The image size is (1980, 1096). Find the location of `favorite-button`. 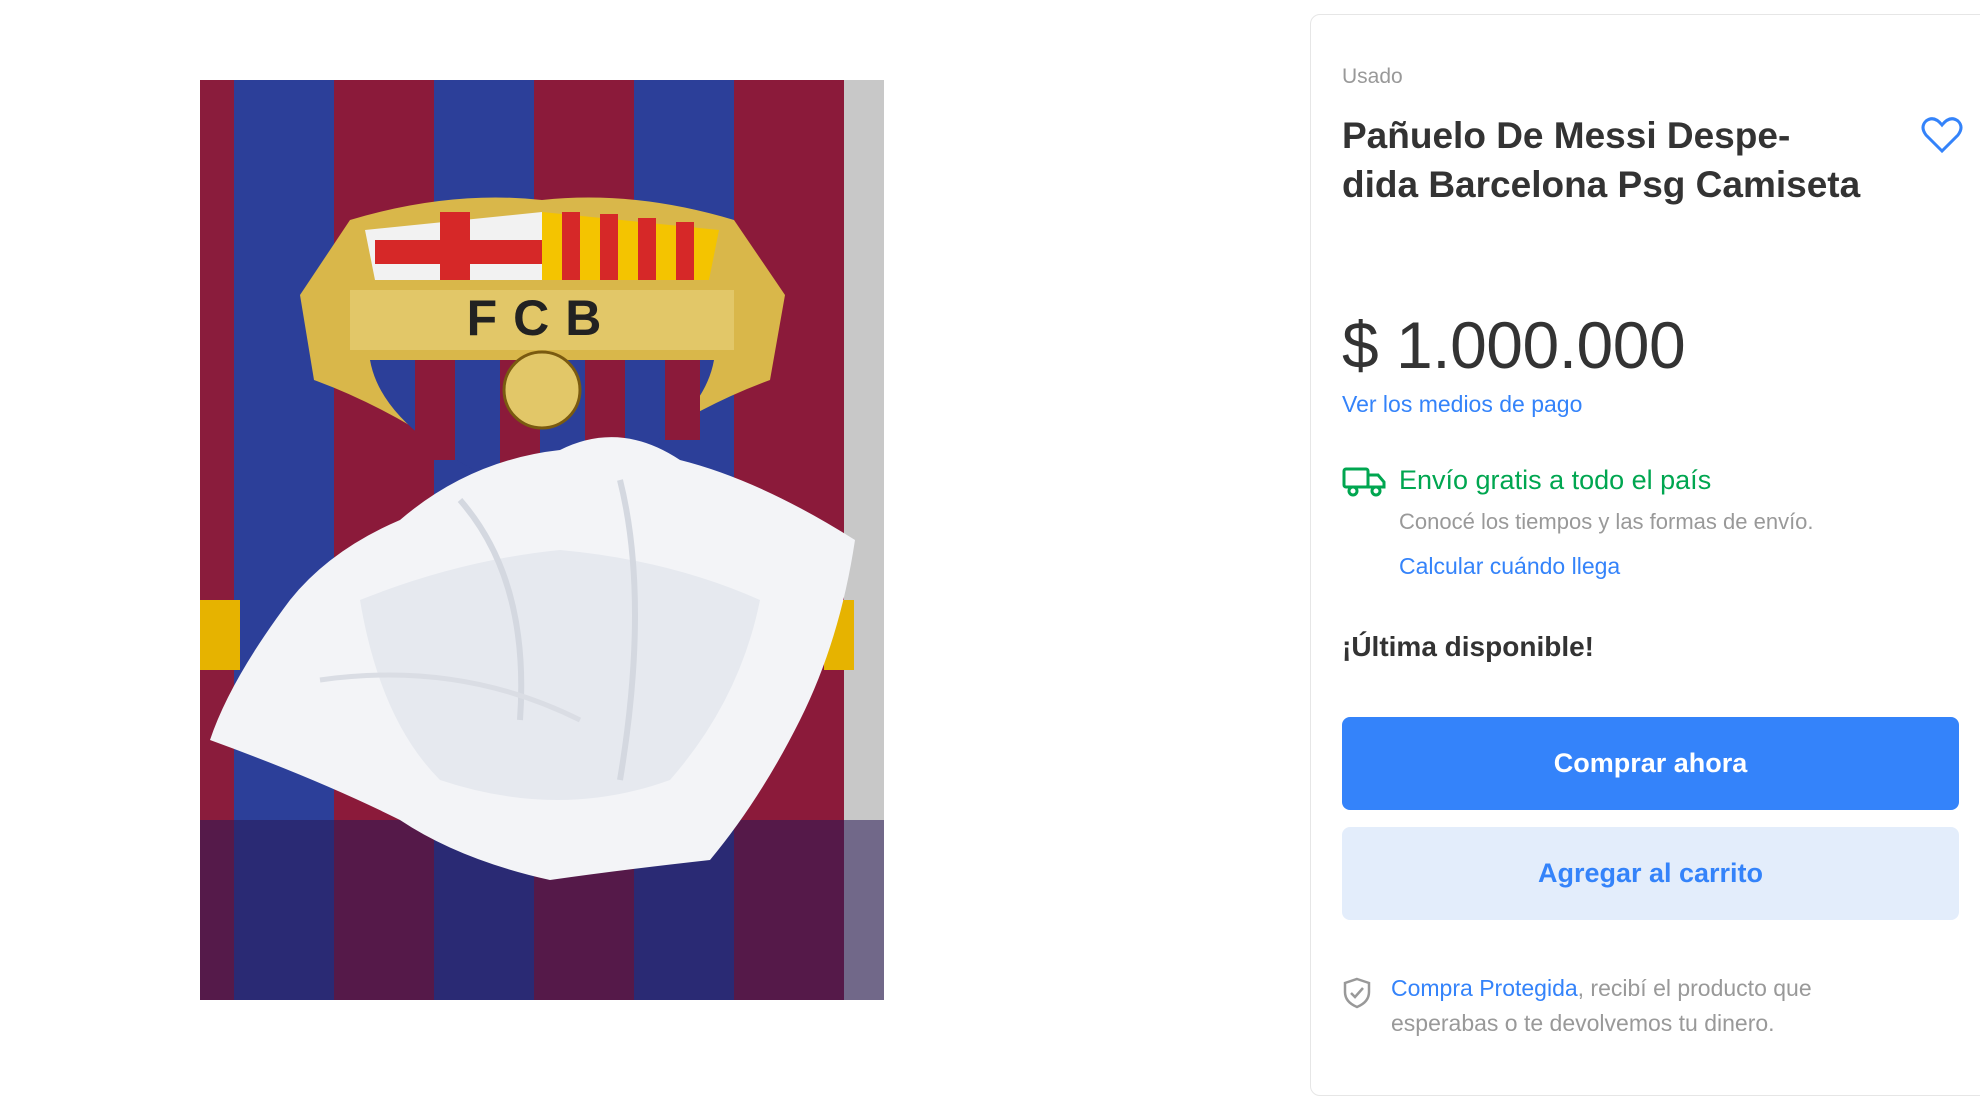

favorite-button is located at coordinates (1942, 135).